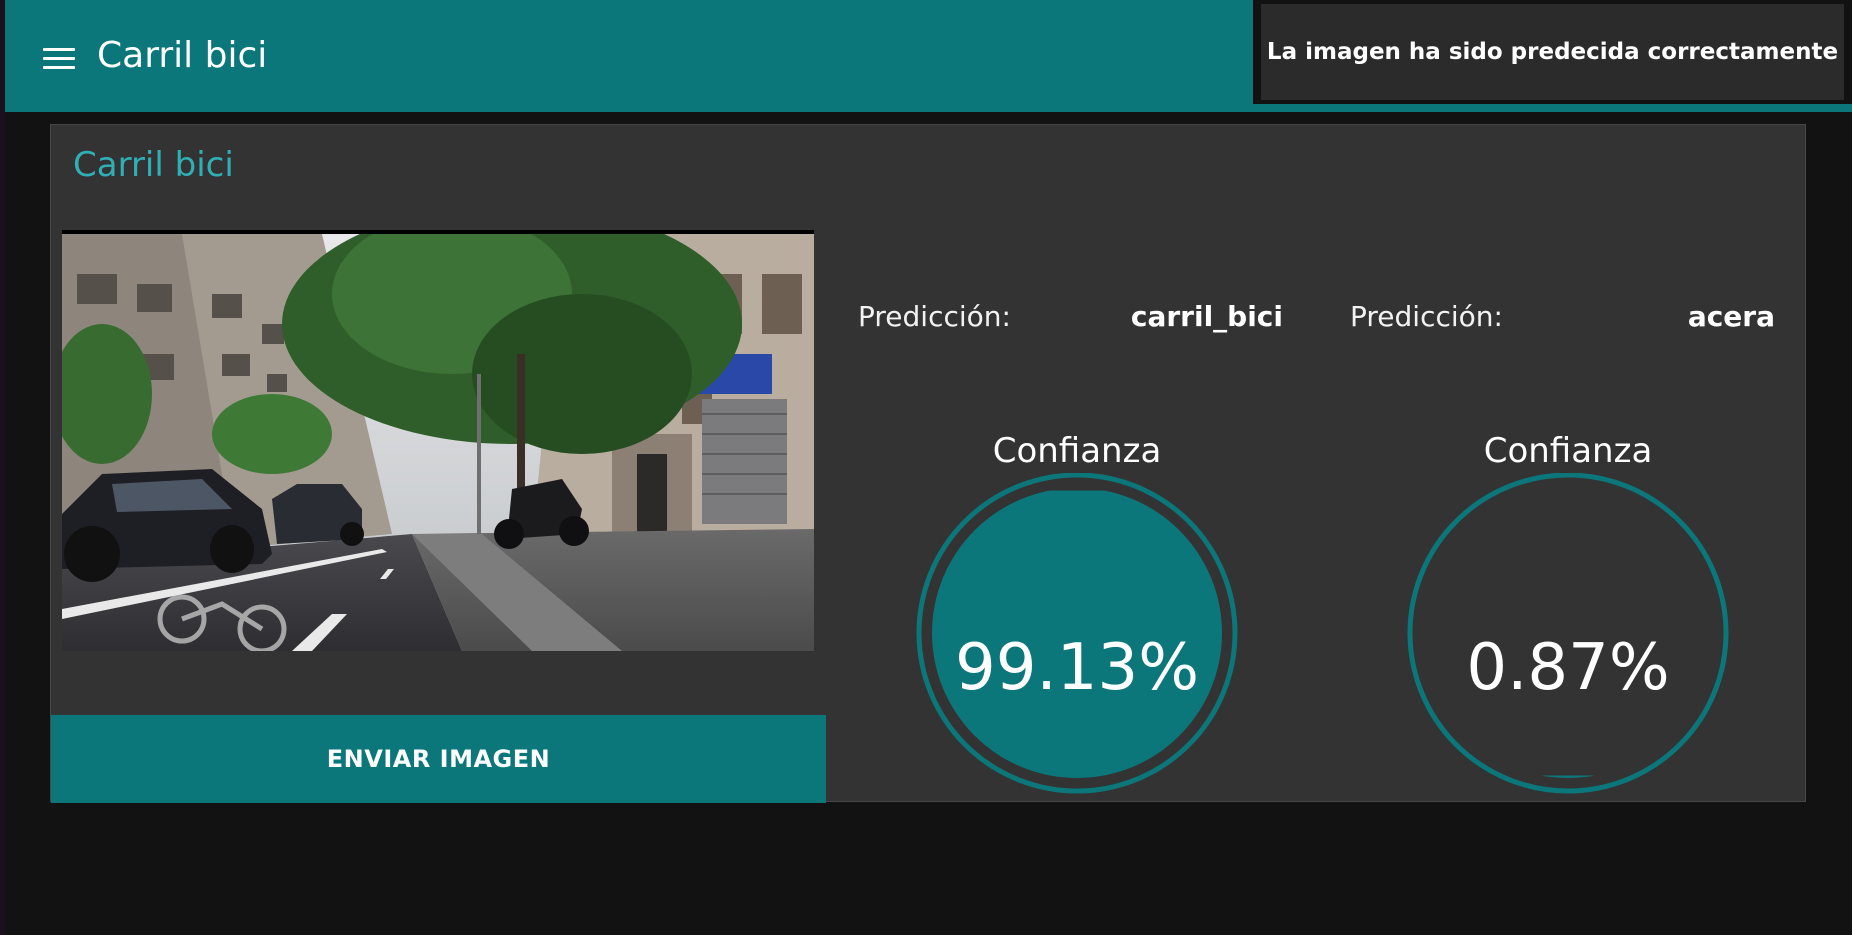 The image size is (1852, 935). What do you see at coordinates (153, 165) in the screenshot?
I see `card-title: Carril bici` at bounding box center [153, 165].